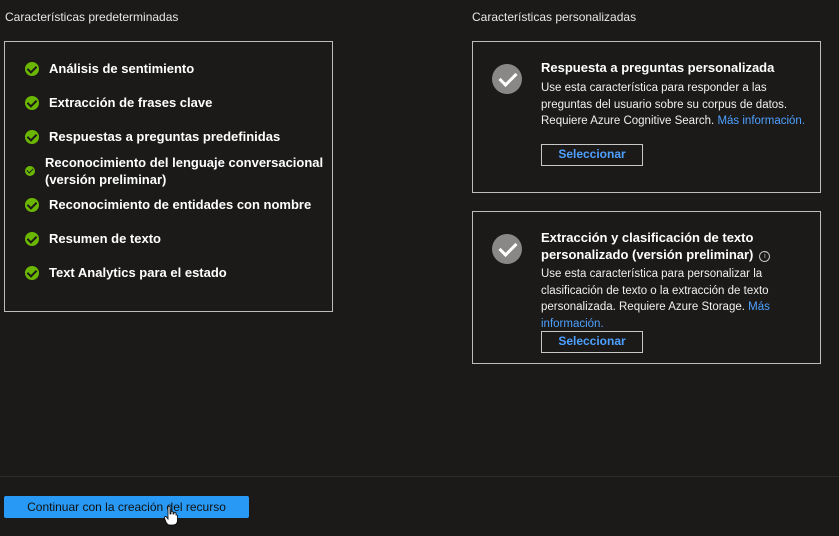 The width and height of the screenshot is (839, 536). What do you see at coordinates (761, 121) in the screenshot?
I see `more-info-link: Más información.` at bounding box center [761, 121].